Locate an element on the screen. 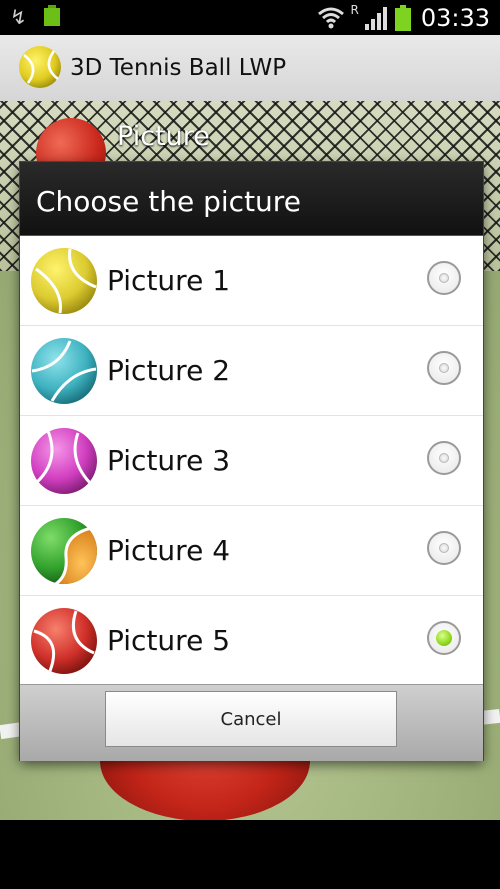 The height and width of the screenshot is (889, 500). signal-icon is located at coordinates (375, 18).